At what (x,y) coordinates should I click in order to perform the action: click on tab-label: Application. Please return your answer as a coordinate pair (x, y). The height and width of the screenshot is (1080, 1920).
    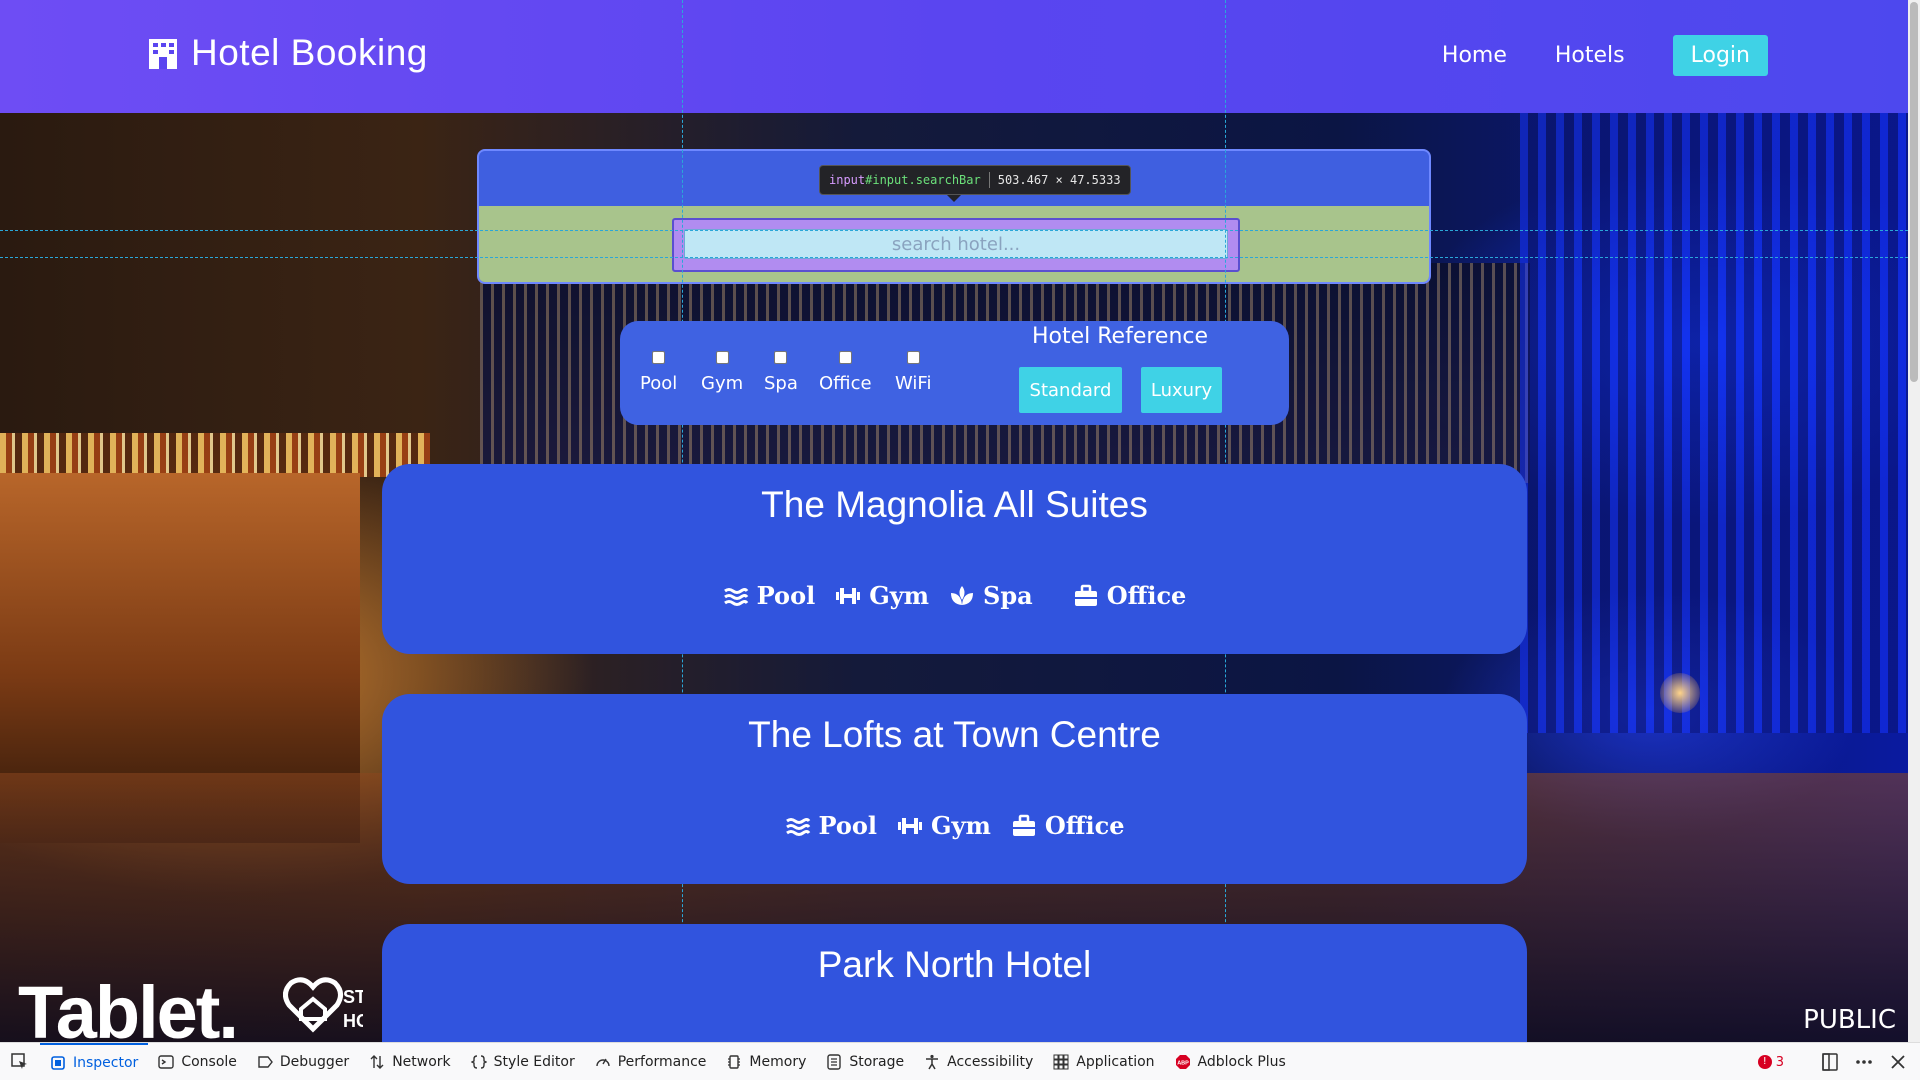
    Looking at the image, I should click on (1115, 1061).